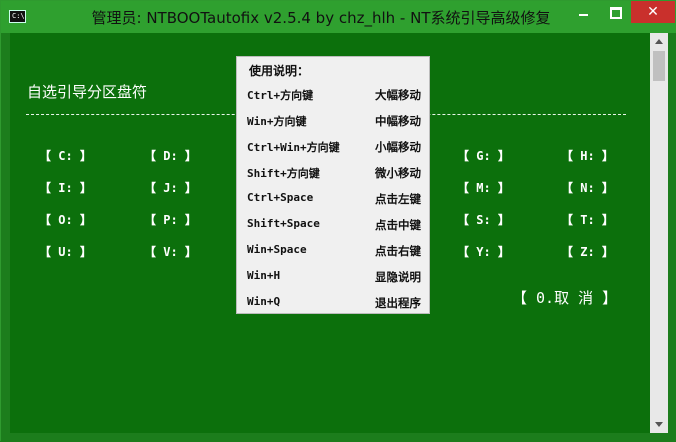 This screenshot has height=442, width=676. What do you see at coordinates (87, 92) in the screenshot?
I see `drive-select-heading: 自选引导分区盘符` at bounding box center [87, 92].